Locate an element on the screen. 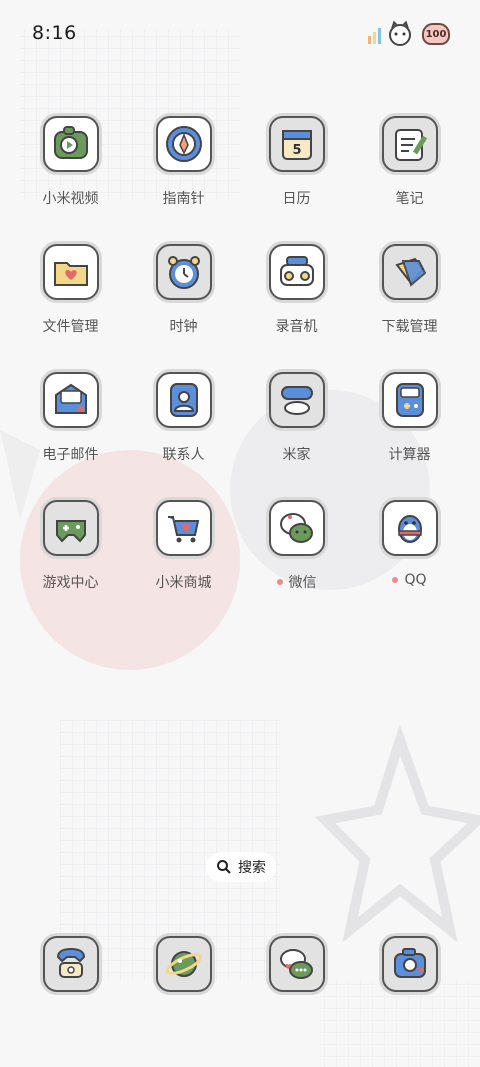  calendar-icon: 5 is located at coordinates (296, 144).